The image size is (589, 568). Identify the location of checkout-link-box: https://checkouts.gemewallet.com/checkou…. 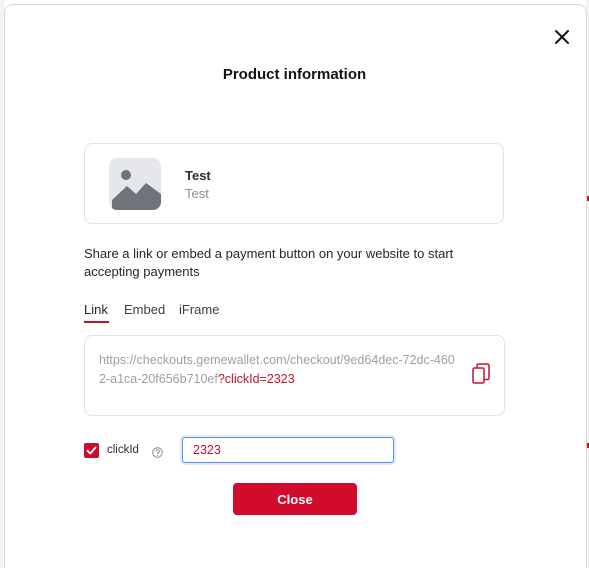
(294, 375).